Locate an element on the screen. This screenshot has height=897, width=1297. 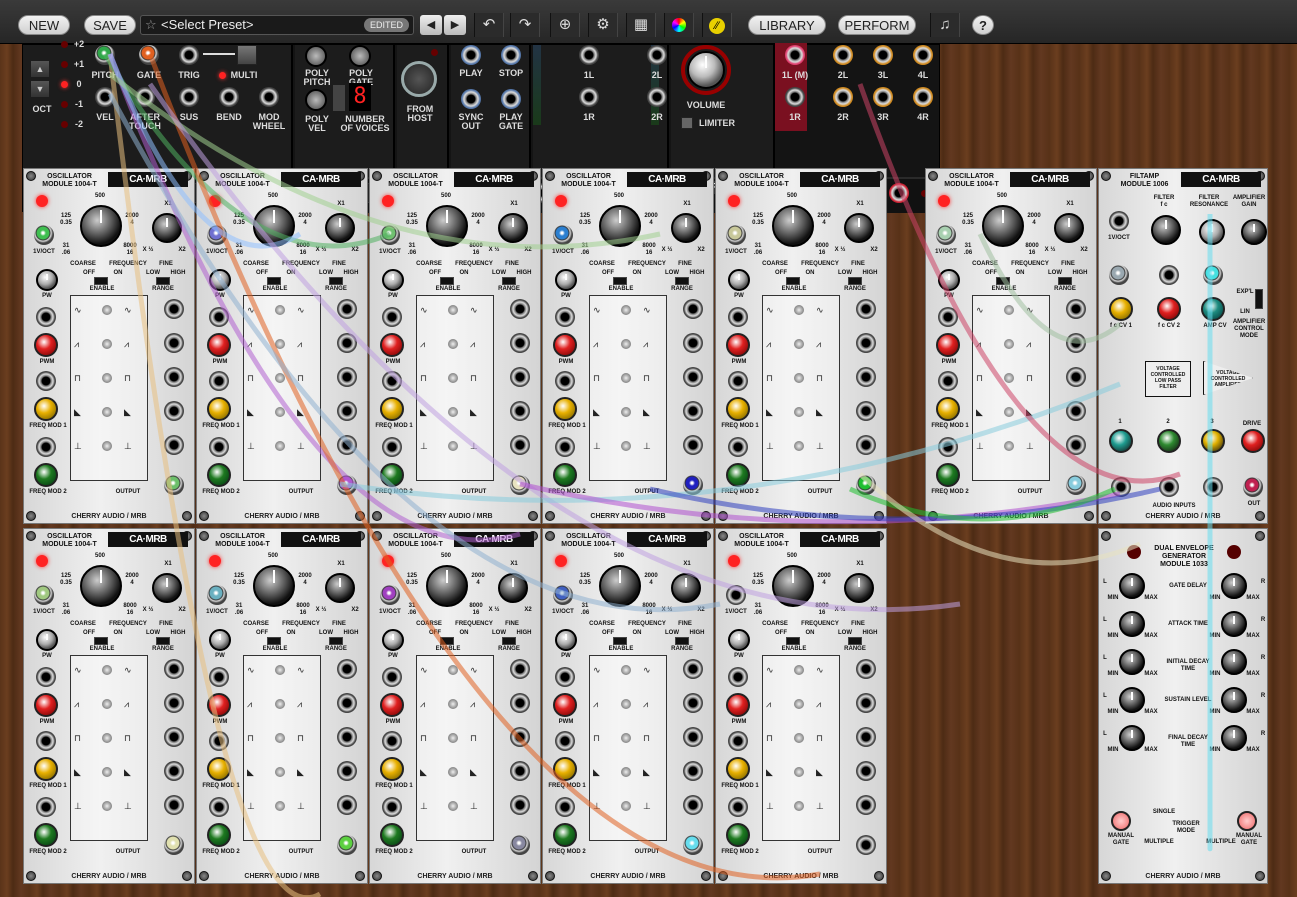
drive-knob is located at coordinates (1253, 441).